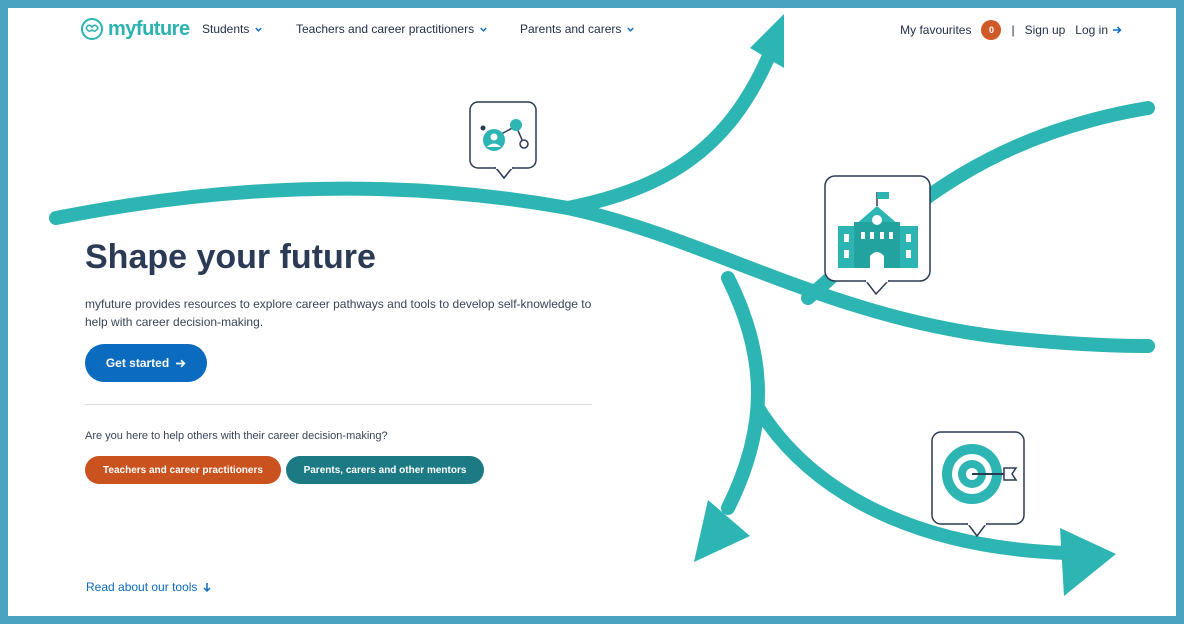 The height and width of the screenshot is (624, 1184). What do you see at coordinates (92, 29) in the screenshot?
I see `brain-icon` at bounding box center [92, 29].